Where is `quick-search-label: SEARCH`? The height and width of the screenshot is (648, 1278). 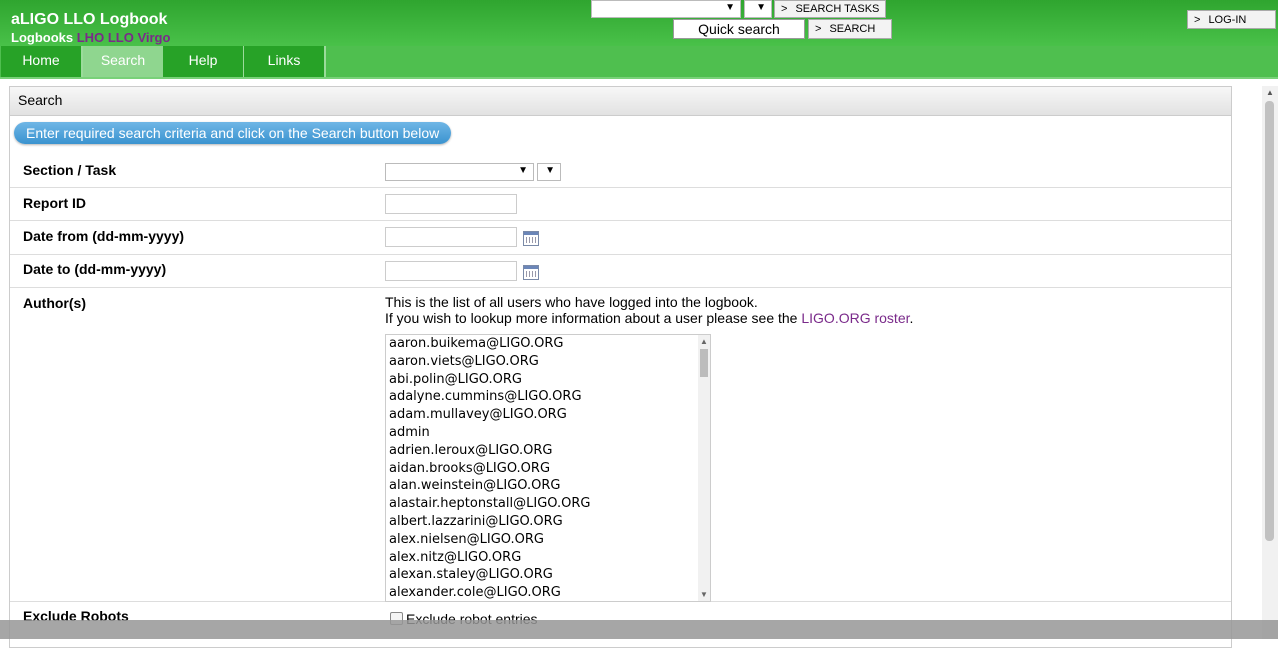 quick-search-label: SEARCH is located at coordinates (852, 29).